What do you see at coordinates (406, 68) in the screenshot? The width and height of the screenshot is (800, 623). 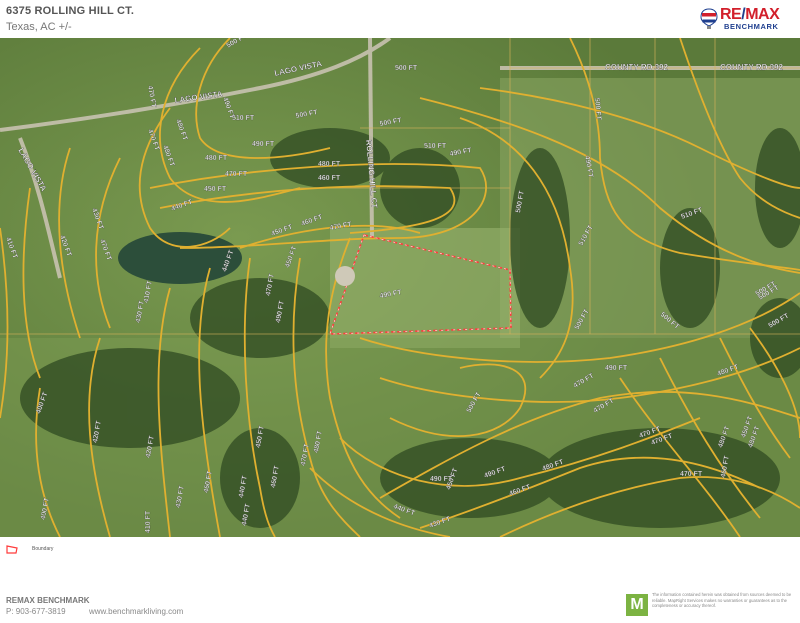 I see `contour-label: 500 FT` at bounding box center [406, 68].